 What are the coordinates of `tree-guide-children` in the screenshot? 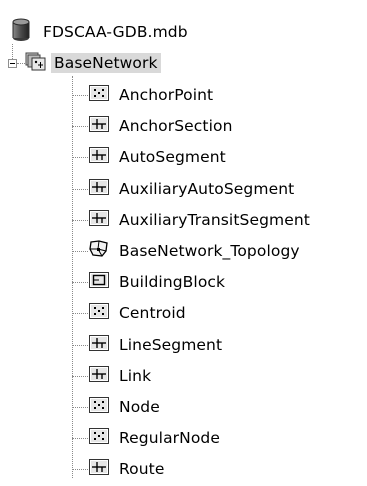 It's located at (72, 277).